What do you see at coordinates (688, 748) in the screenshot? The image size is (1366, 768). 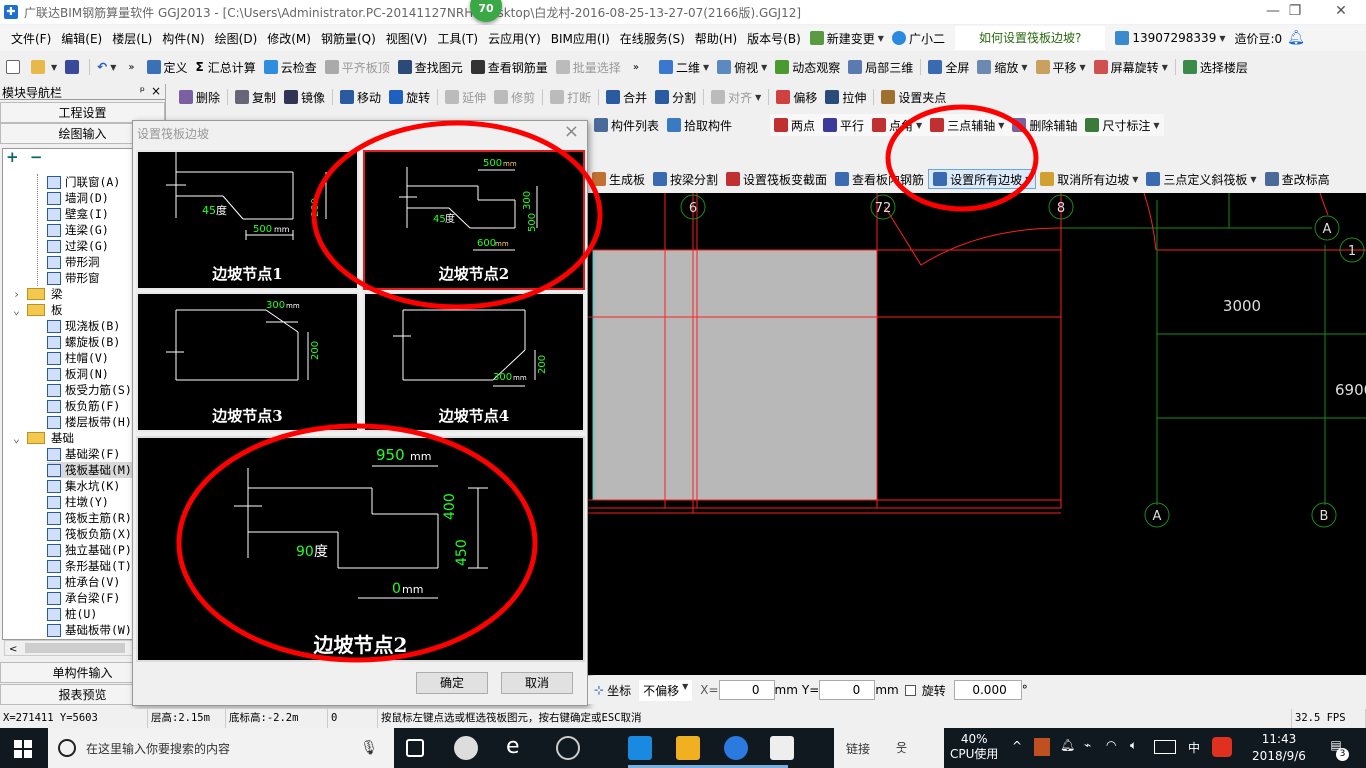 I see `notes-app-icon` at bounding box center [688, 748].